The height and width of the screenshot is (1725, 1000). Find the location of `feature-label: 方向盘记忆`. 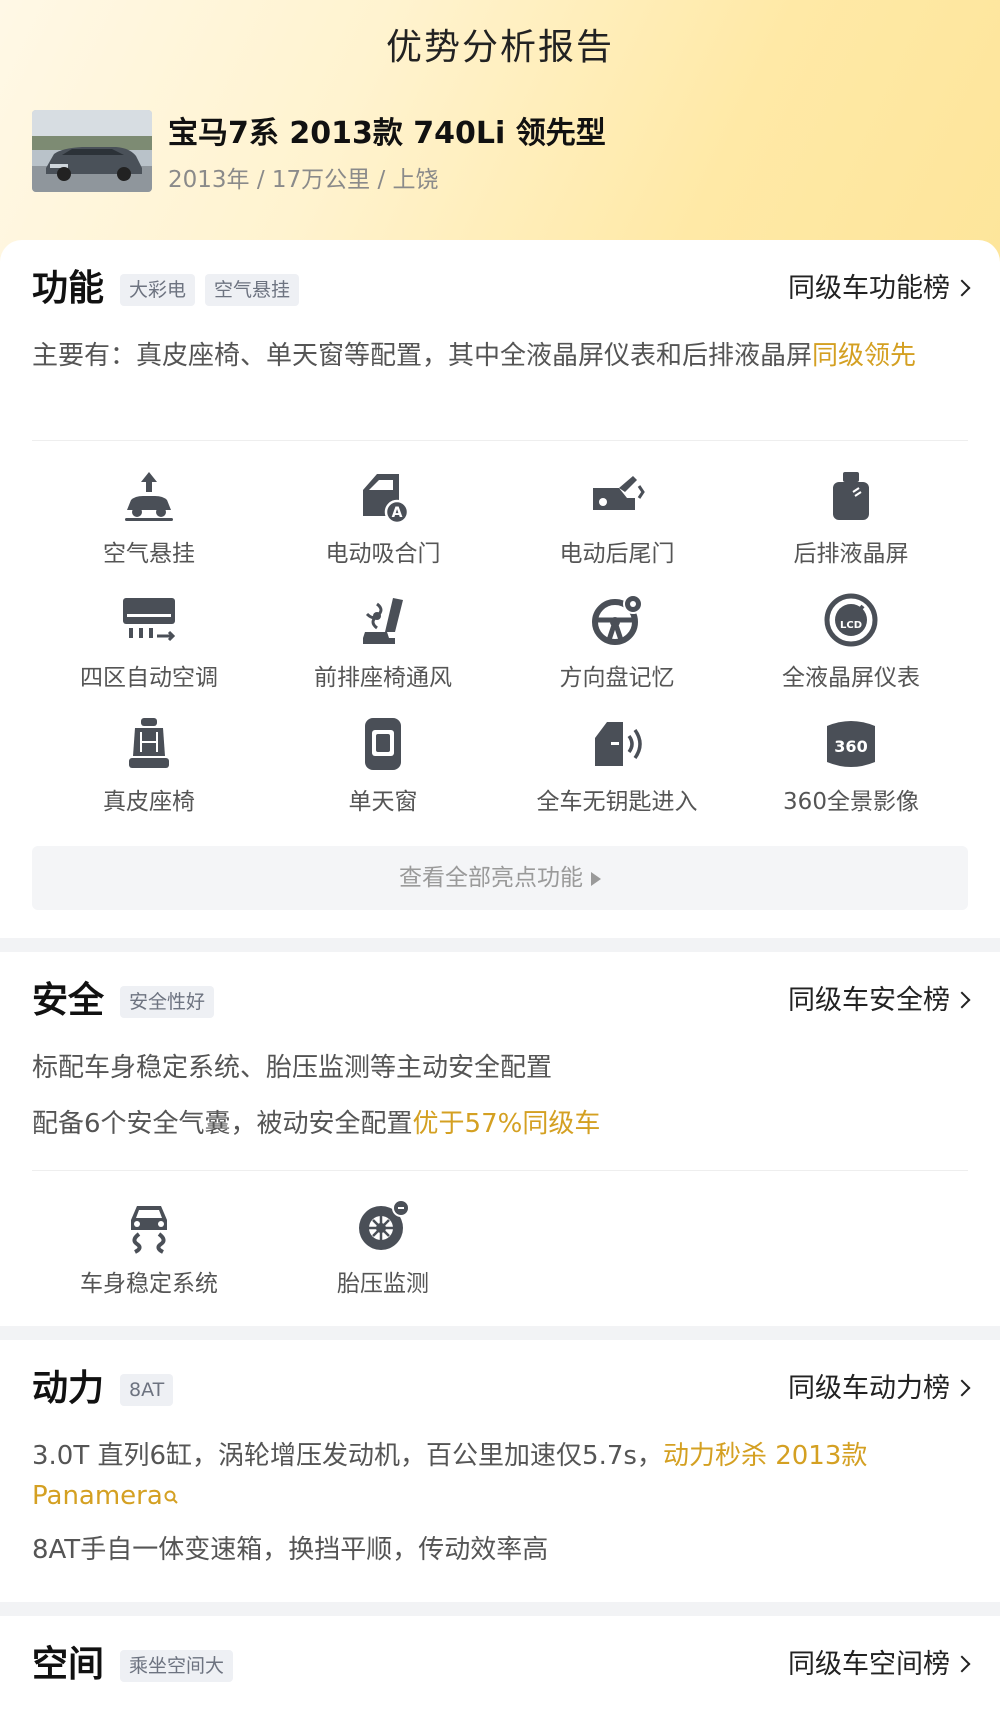

feature-label: 方向盘记忆 is located at coordinates (617, 678).